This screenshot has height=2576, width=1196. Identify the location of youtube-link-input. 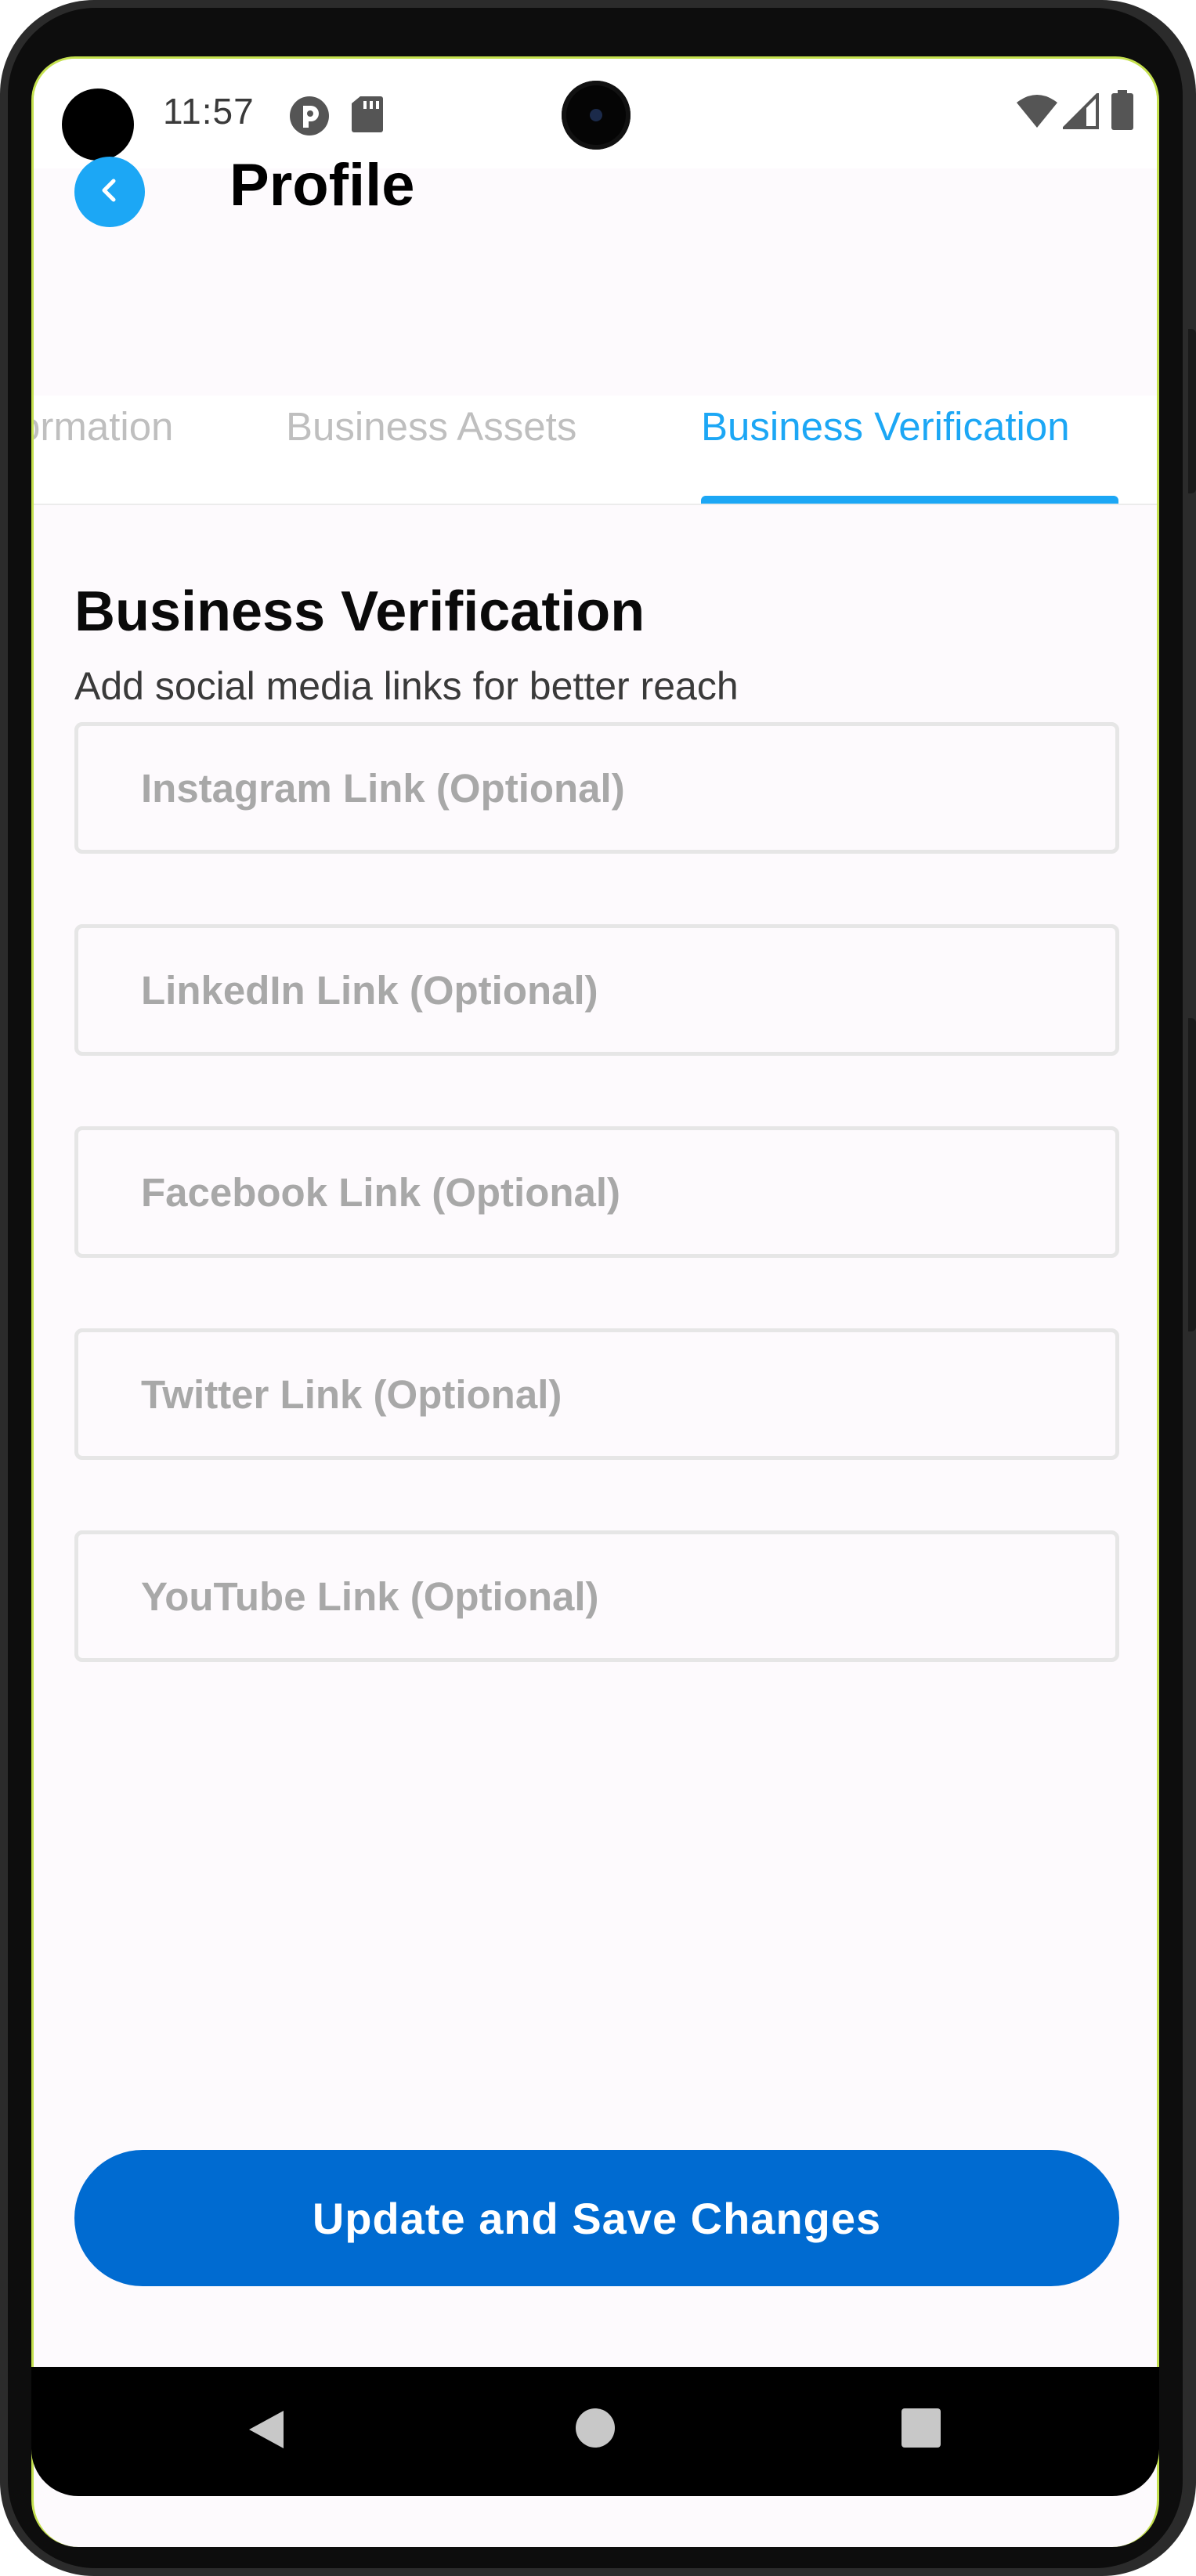
(596, 1596).